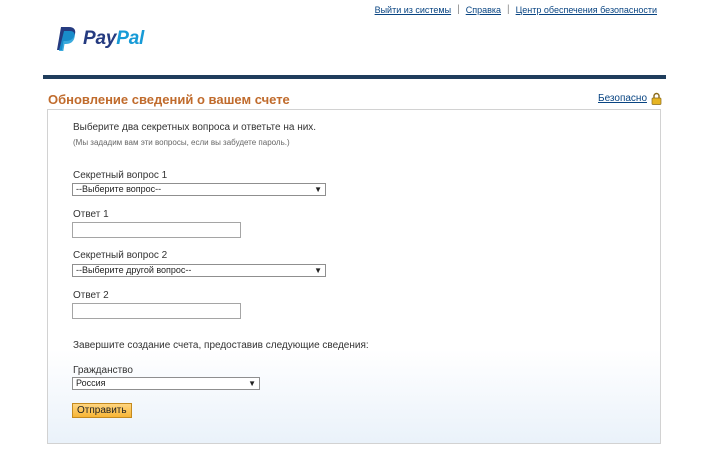 This screenshot has height=459, width=705. Describe the element at coordinates (586, 10) in the screenshot. I see `security-center-link: Центр обеспечения безопасности` at that location.